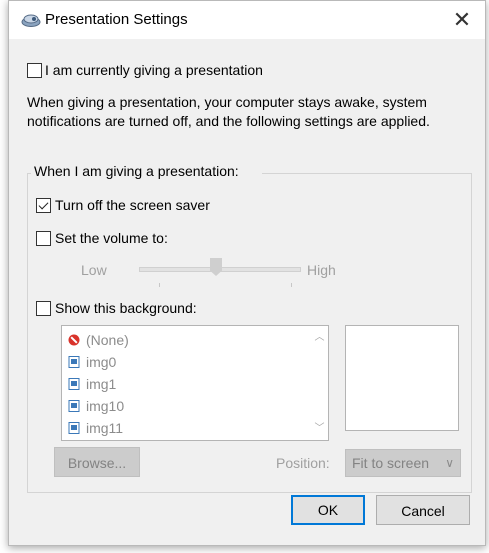  I want to click on close-button: ✕, so click(462, 20).